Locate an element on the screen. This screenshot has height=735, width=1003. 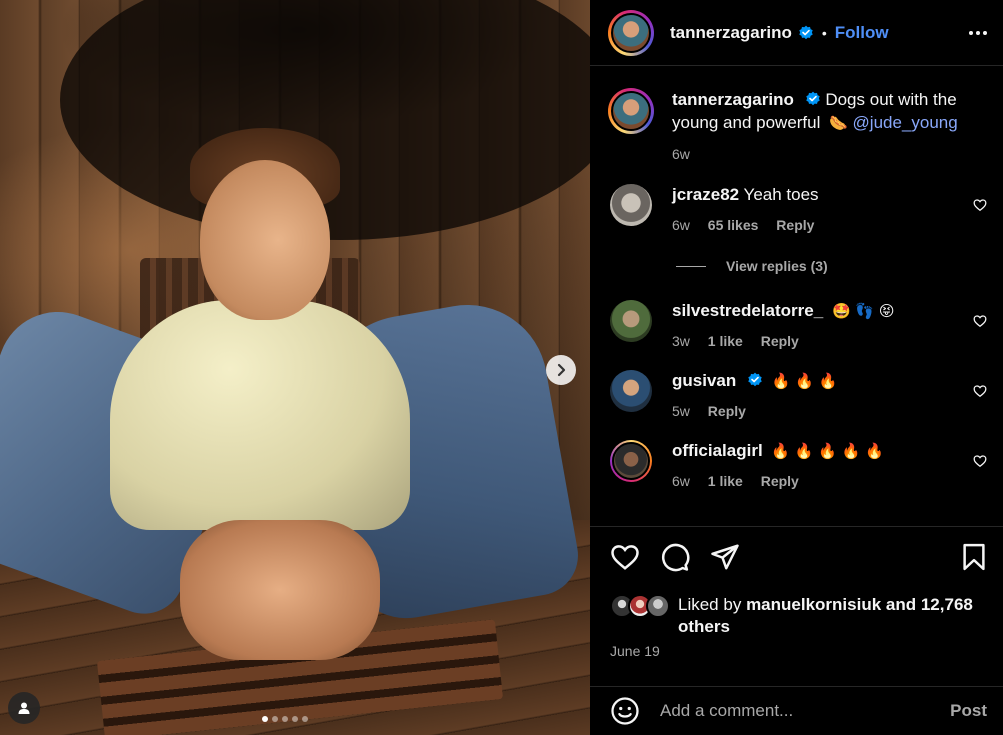
post-actions is located at coordinates (799, 557).